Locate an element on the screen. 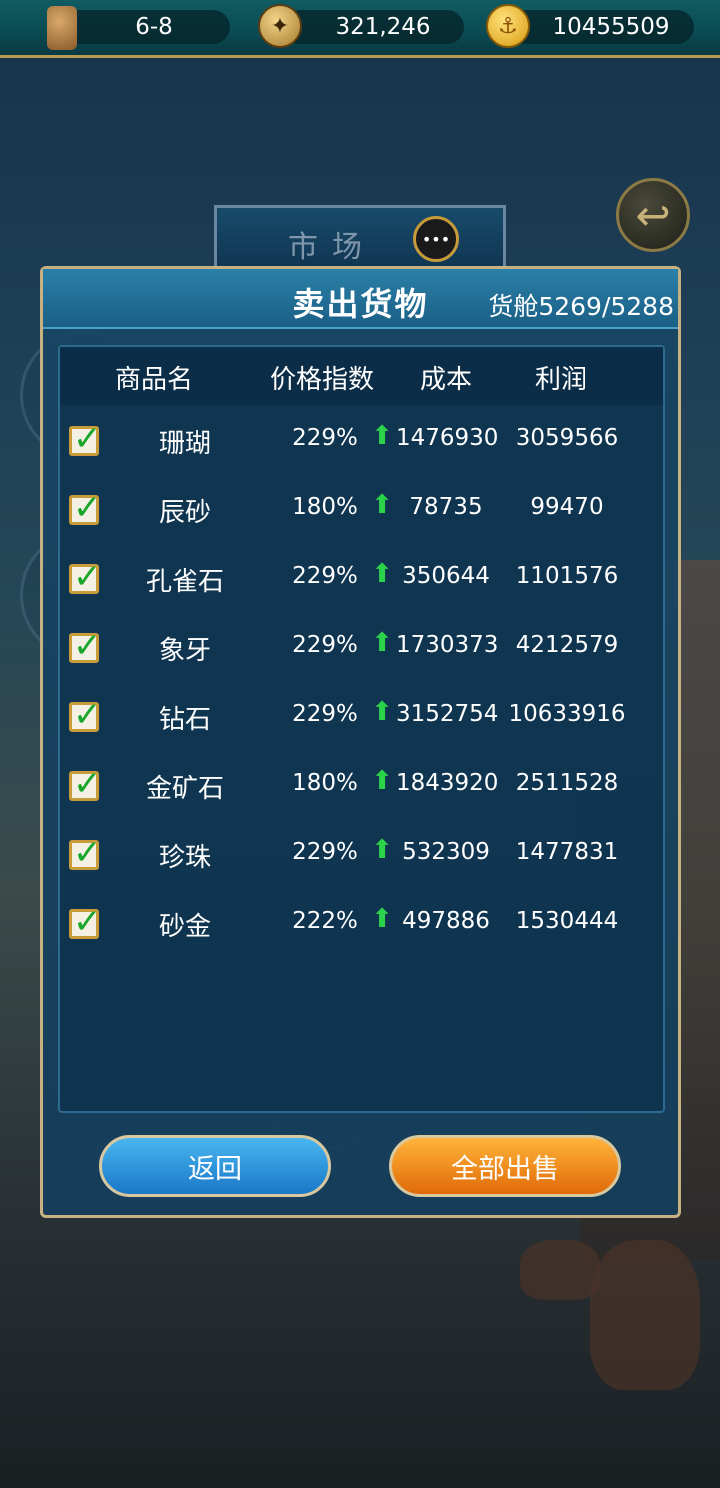 The image size is (720, 1488). back-button: 返回 is located at coordinates (215, 1166).